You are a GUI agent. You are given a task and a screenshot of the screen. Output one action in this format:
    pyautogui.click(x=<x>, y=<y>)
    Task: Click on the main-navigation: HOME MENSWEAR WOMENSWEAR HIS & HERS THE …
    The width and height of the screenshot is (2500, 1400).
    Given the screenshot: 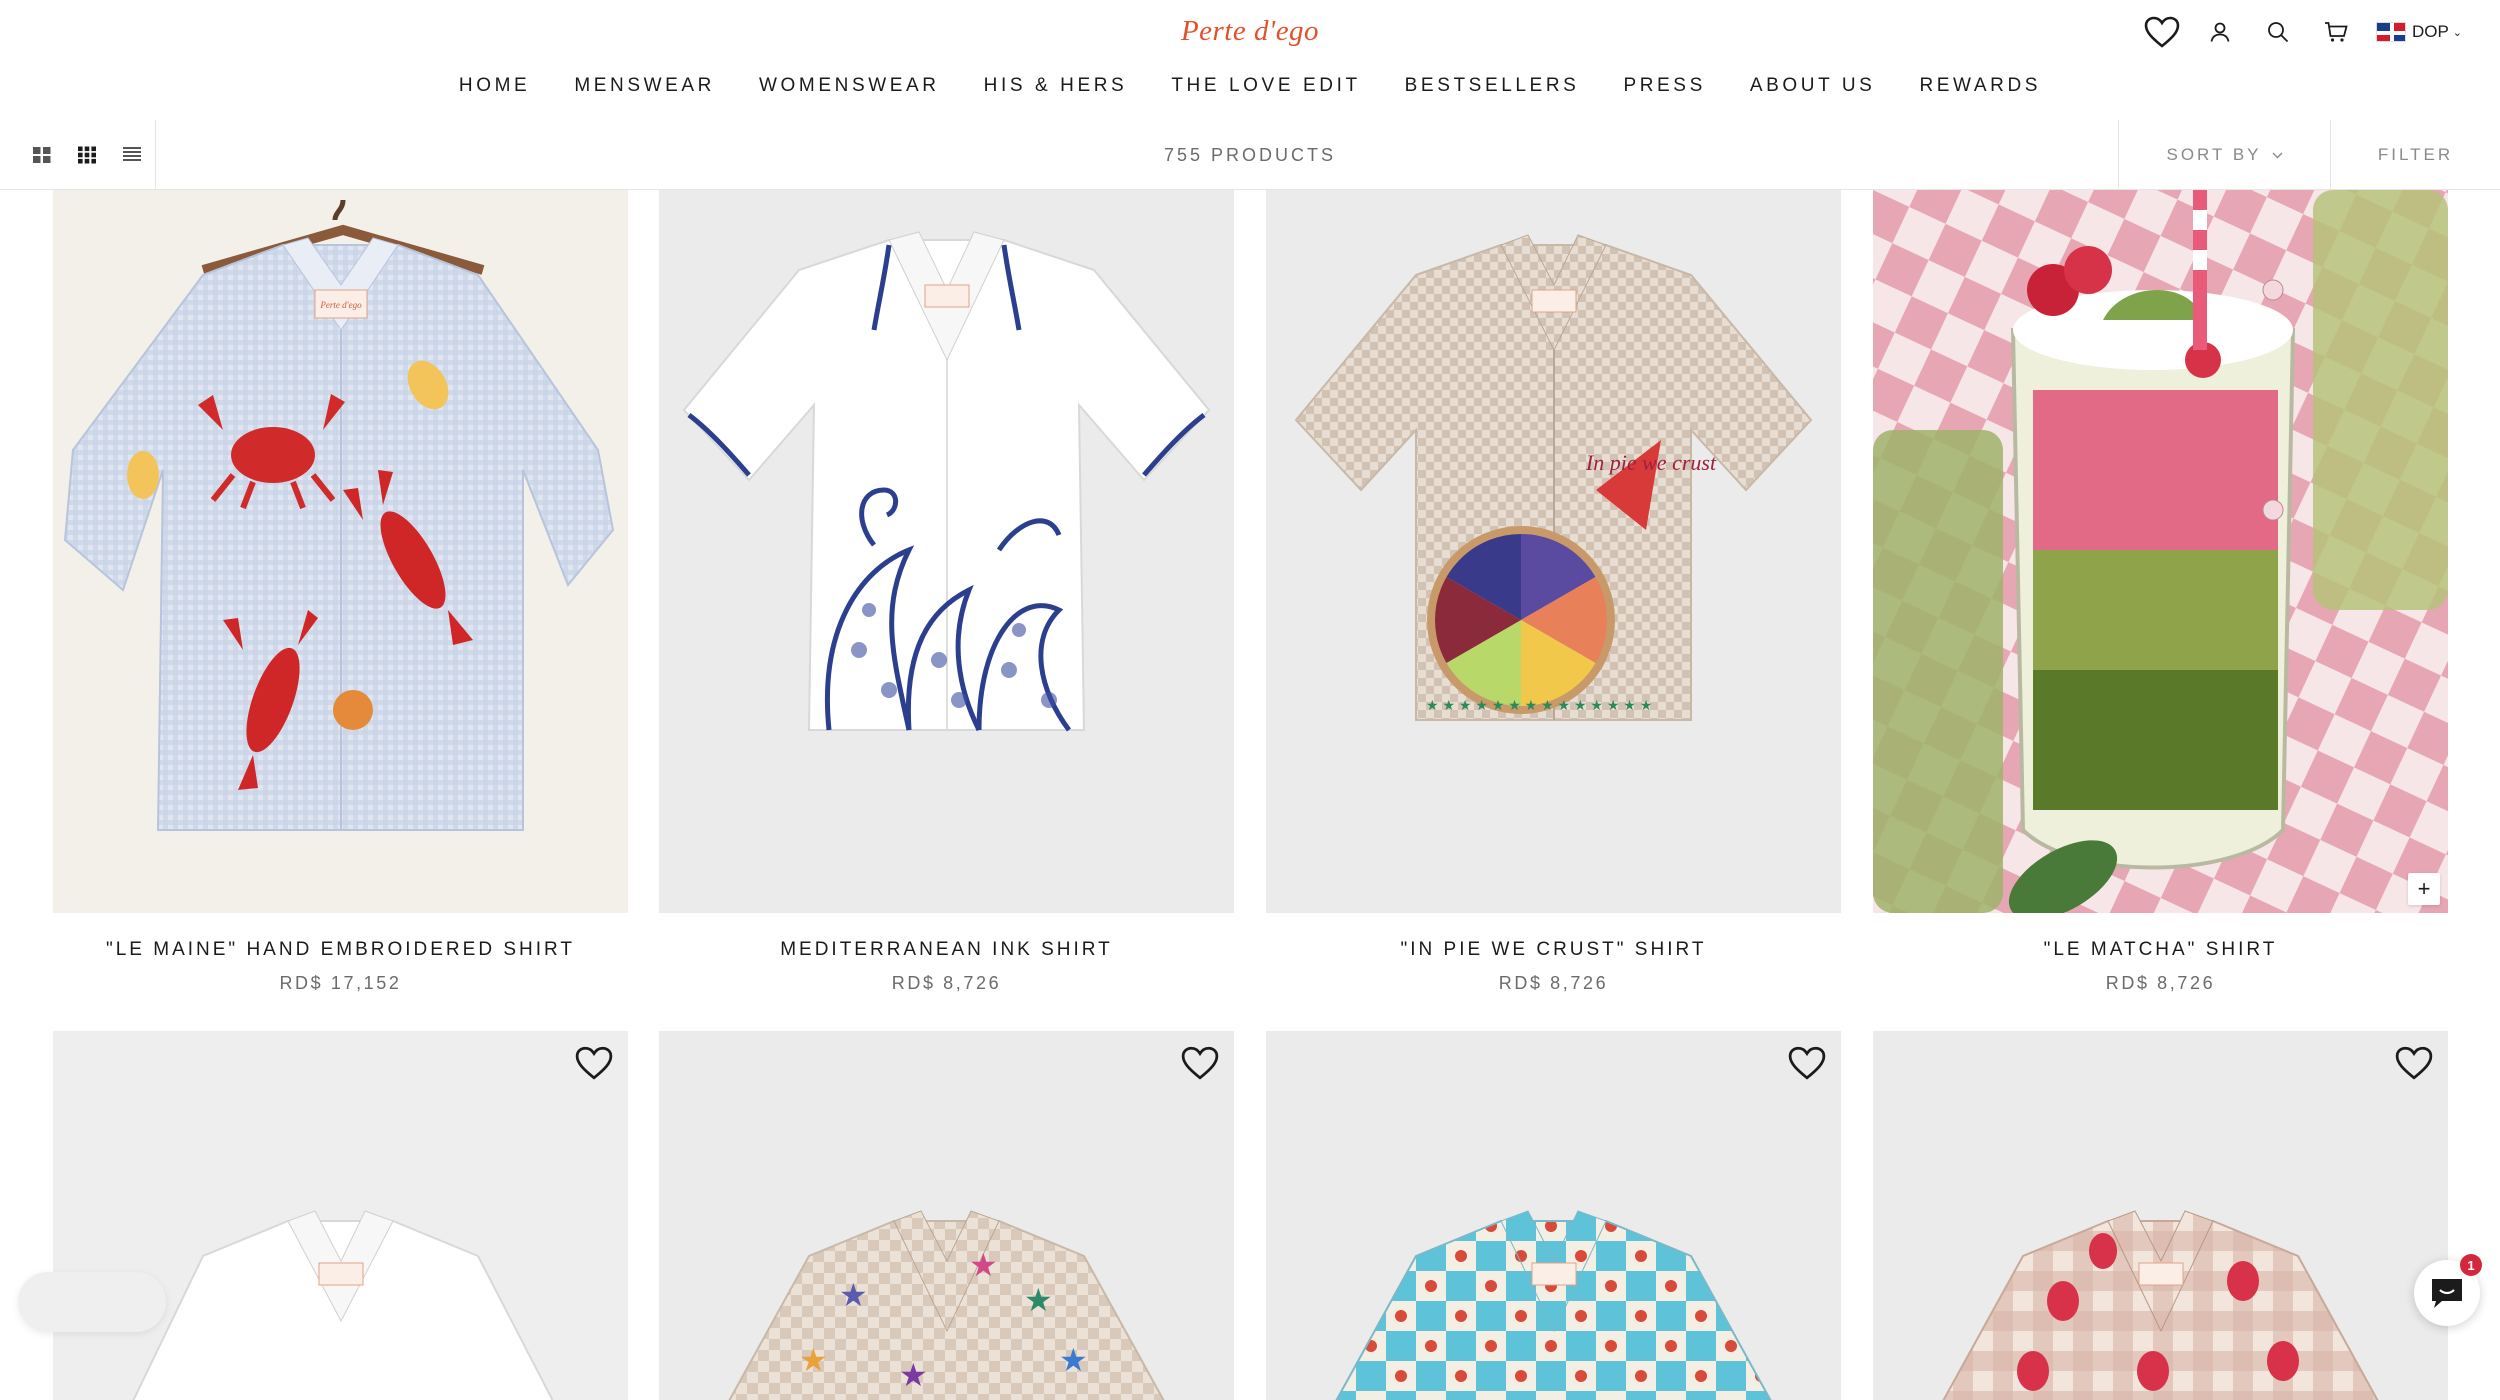 What is the action you would take?
    pyautogui.click(x=1250, y=86)
    